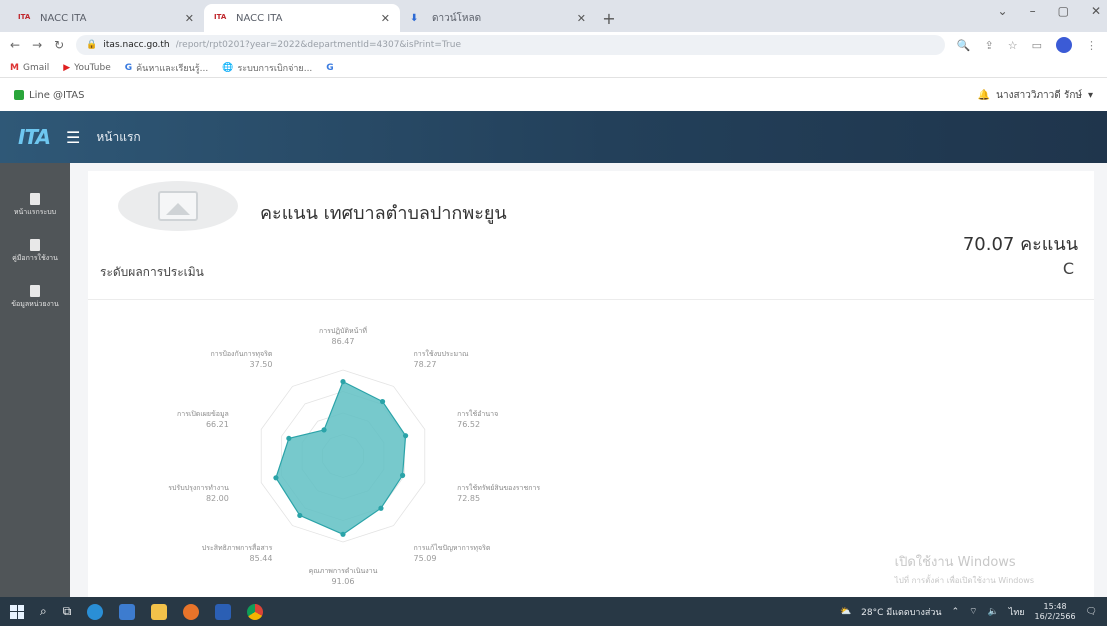 This screenshot has width=1107, height=626. What do you see at coordinates (993, 612) in the screenshot?
I see `volume-icon: 🔈` at bounding box center [993, 612].